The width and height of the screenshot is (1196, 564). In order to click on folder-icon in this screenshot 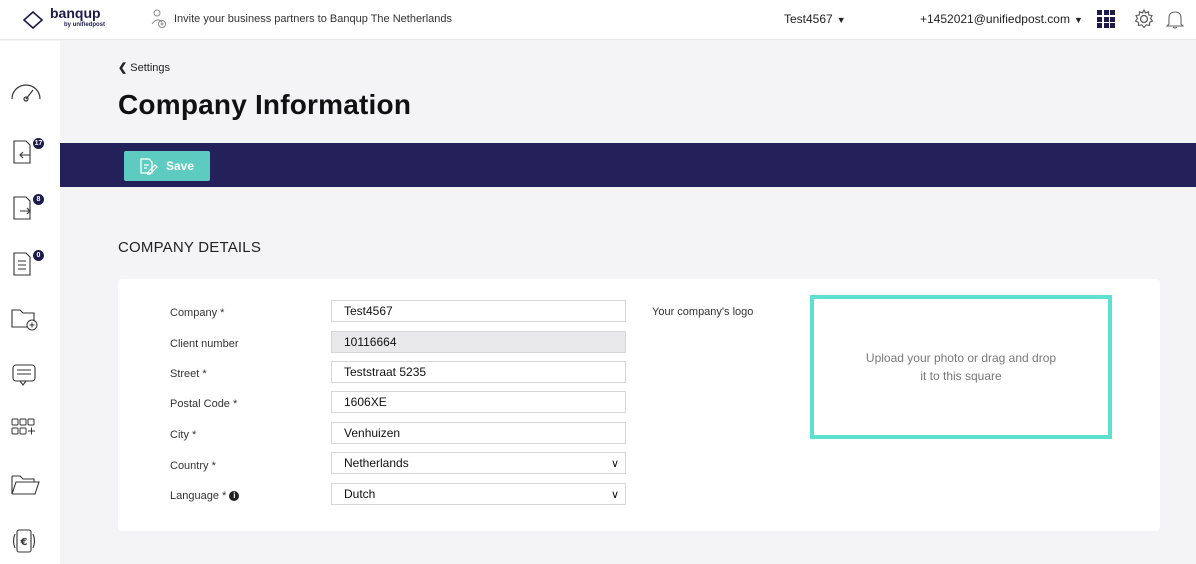, I will do `click(25, 485)`.